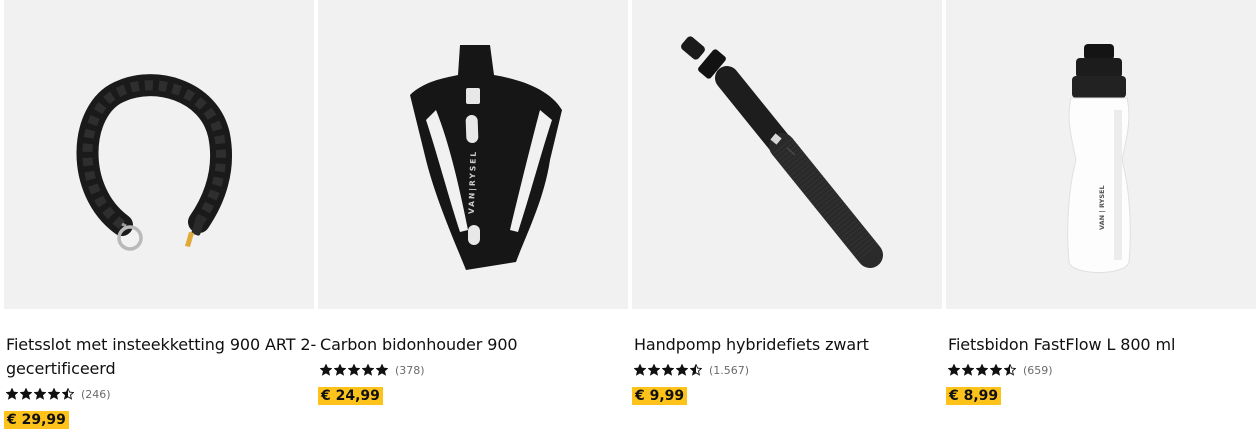 The height and width of the screenshot is (432, 1258). Describe the element at coordinates (479, 345) in the screenshot. I see `product-title: Carbon bidonhouder 900` at that location.